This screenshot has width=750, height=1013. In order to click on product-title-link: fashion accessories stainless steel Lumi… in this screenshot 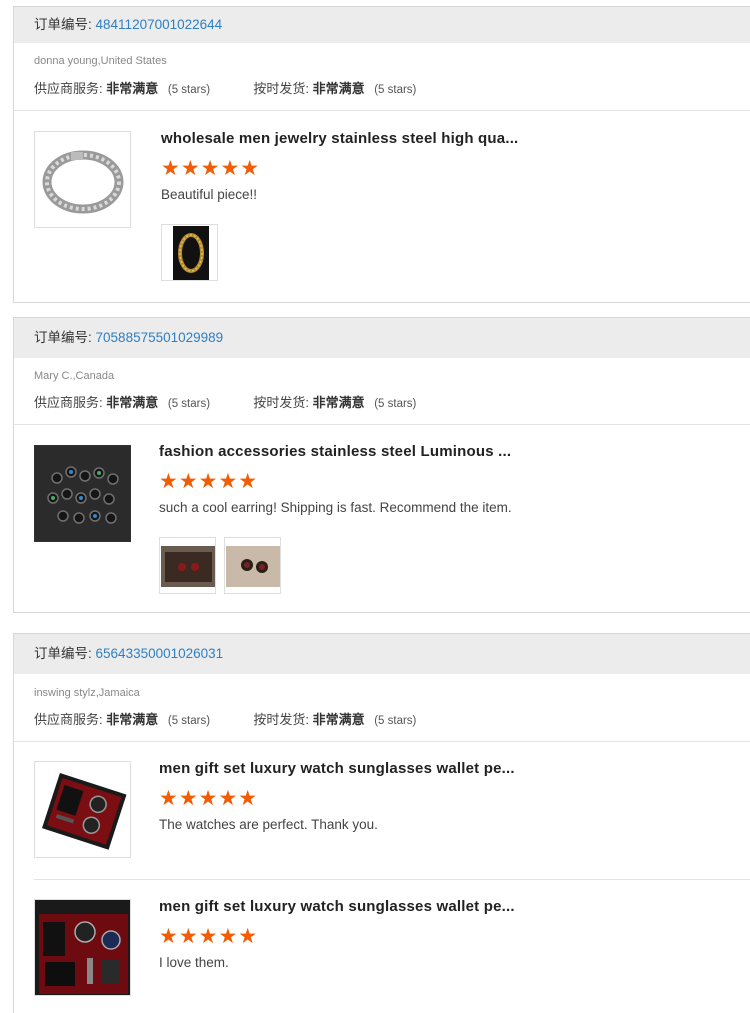, I will do `click(335, 451)`.